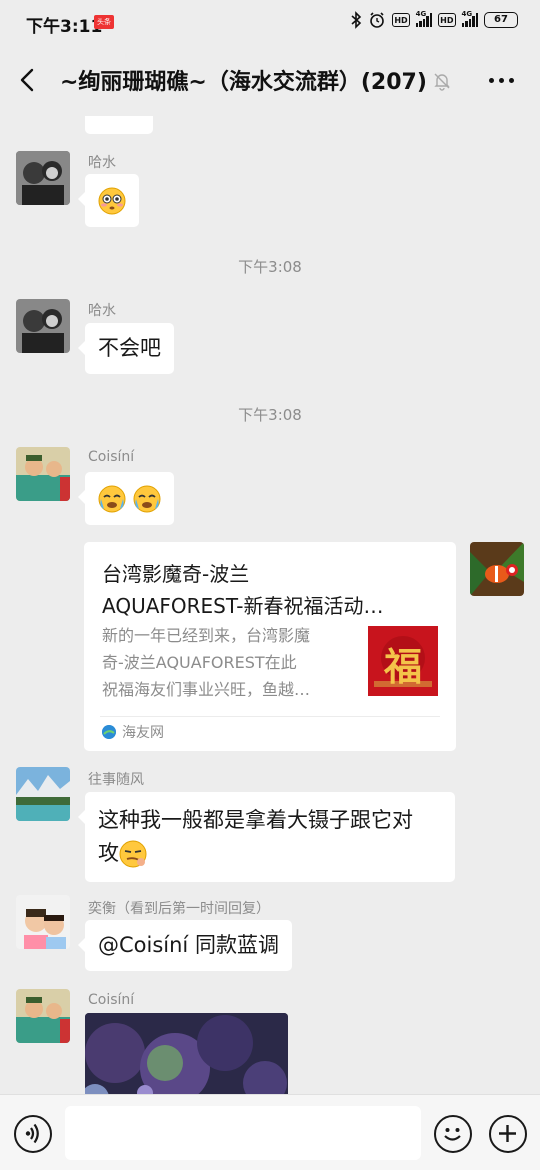  I want to click on message-bubble: 对啊, so click(119, 125).